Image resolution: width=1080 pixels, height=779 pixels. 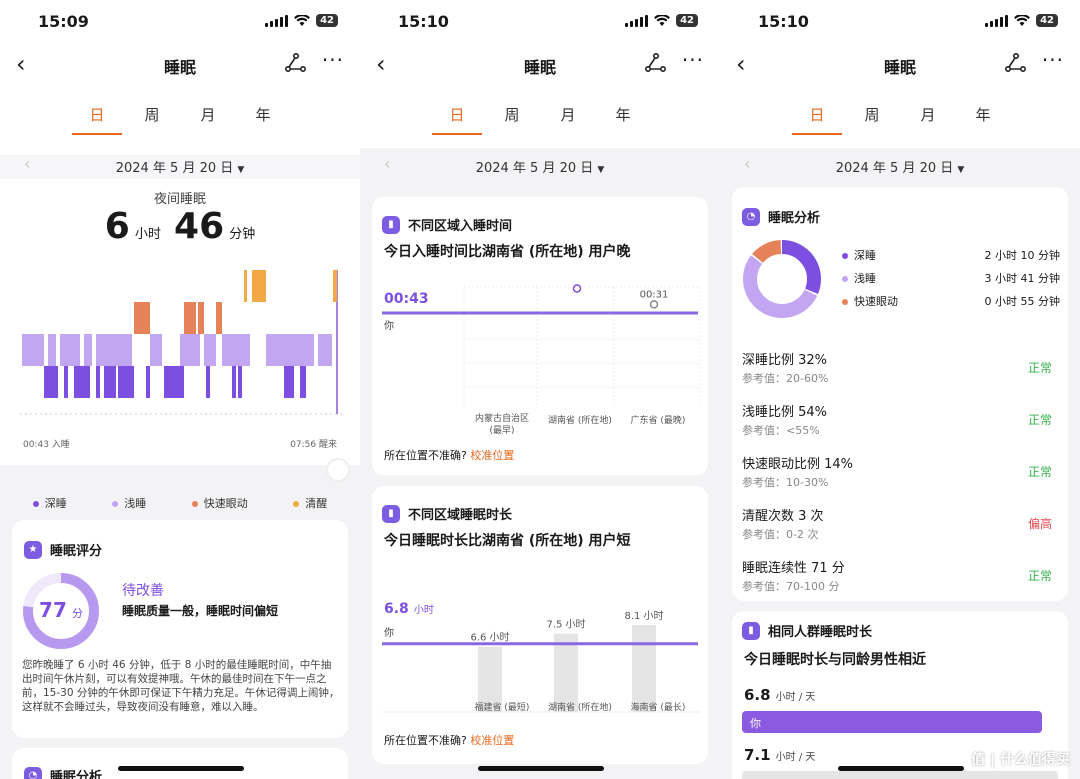 I want to click on card-title: 睡眠分析, so click(x=76, y=774).